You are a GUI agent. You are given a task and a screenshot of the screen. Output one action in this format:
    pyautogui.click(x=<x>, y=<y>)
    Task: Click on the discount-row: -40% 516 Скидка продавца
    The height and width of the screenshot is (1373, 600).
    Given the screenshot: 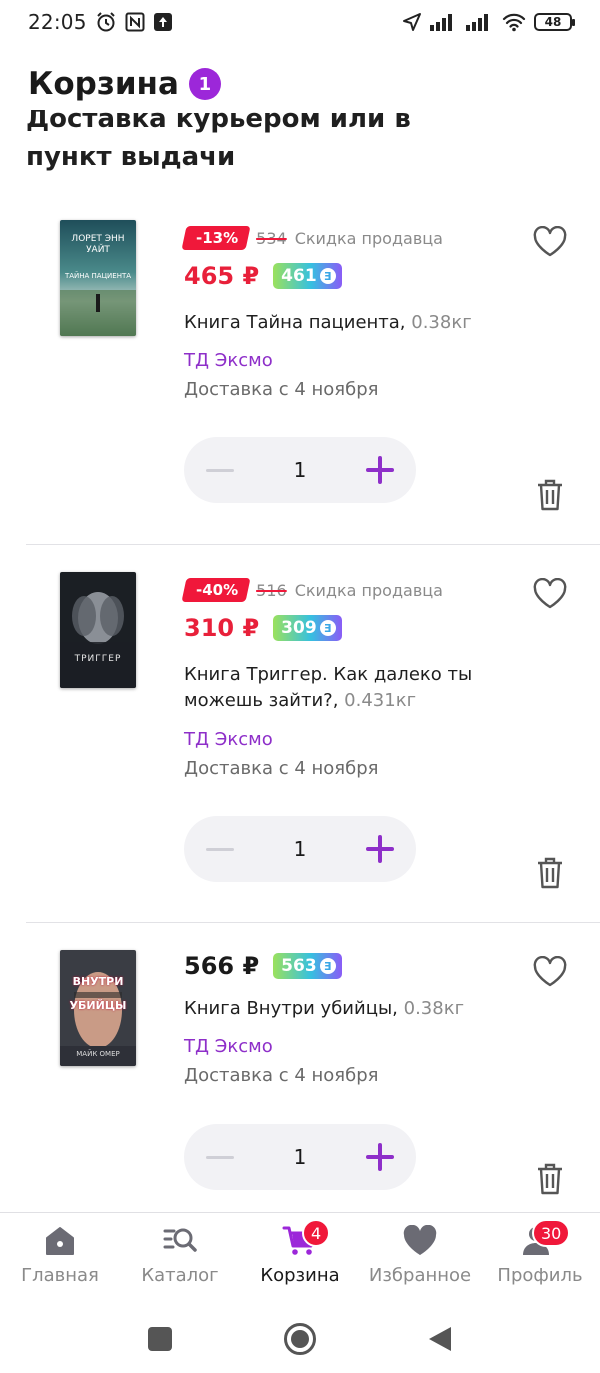 What is the action you would take?
    pyautogui.click(x=312, y=590)
    